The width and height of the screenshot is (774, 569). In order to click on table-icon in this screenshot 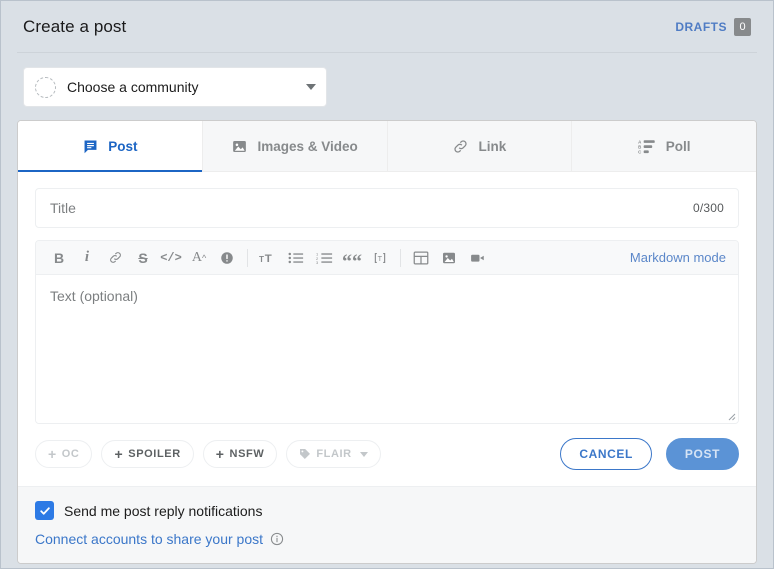, I will do `click(421, 258)`.